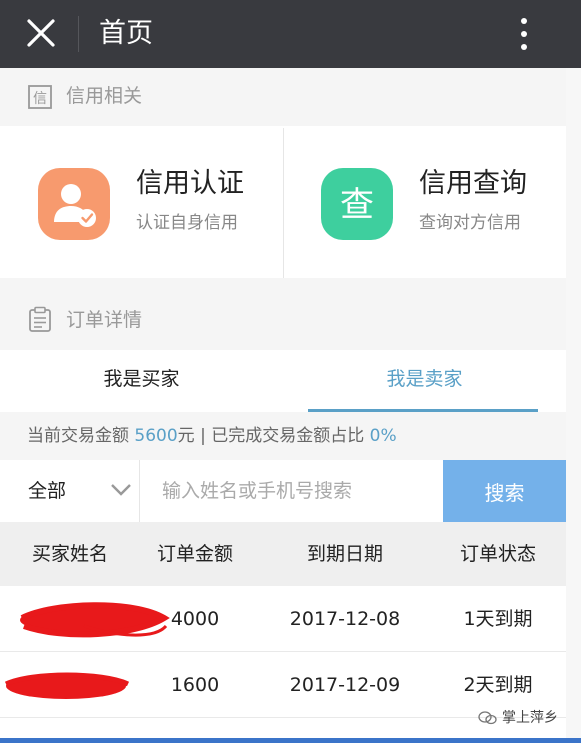 The width and height of the screenshot is (581, 743). Describe the element at coordinates (78, 34) in the screenshot. I see `topbar-divider` at that location.